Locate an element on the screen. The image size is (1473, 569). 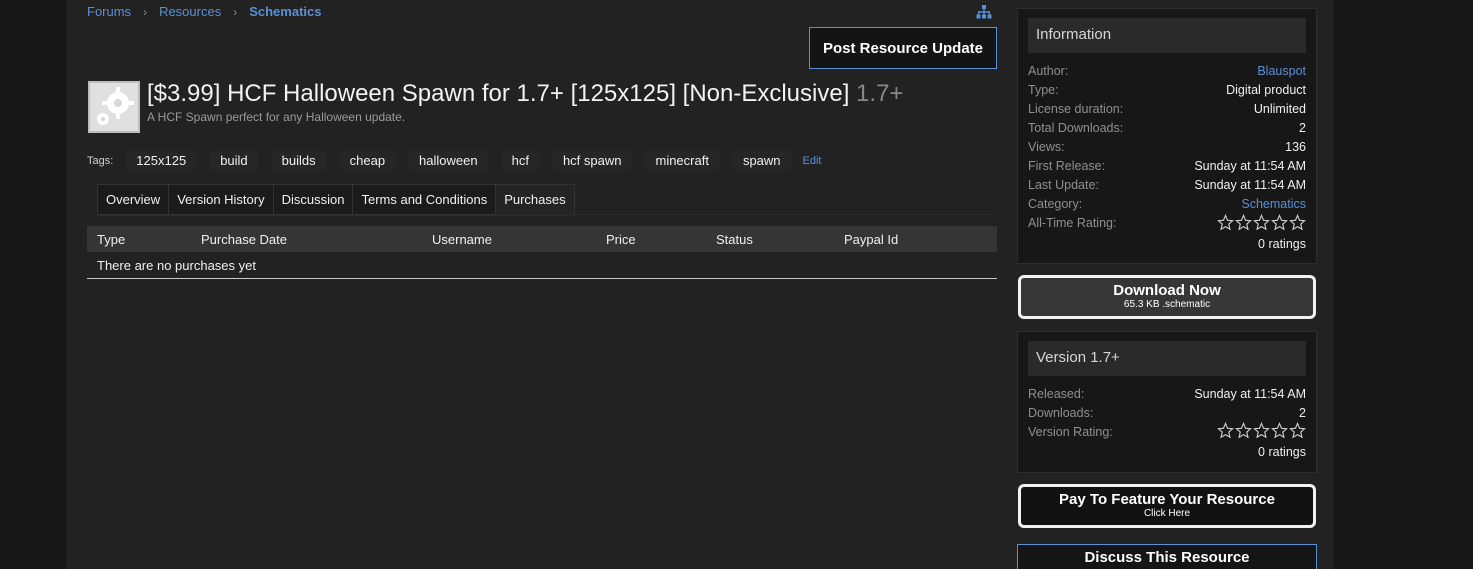
column-header: Type is located at coordinates (111, 239).